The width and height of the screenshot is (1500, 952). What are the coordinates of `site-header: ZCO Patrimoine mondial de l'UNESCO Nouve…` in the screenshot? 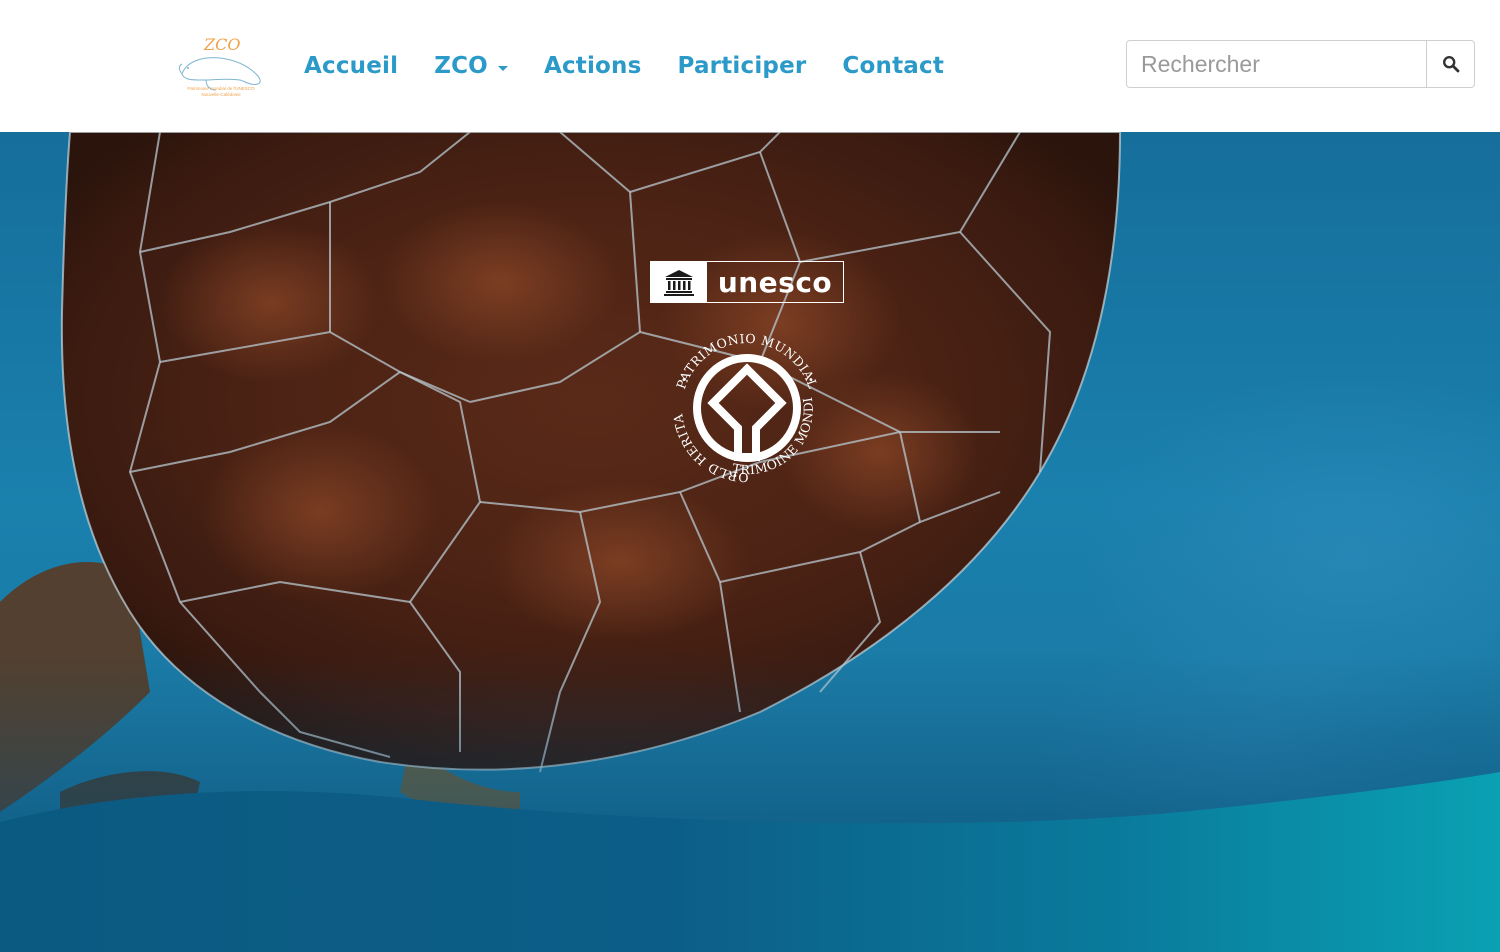 It's located at (750, 66).